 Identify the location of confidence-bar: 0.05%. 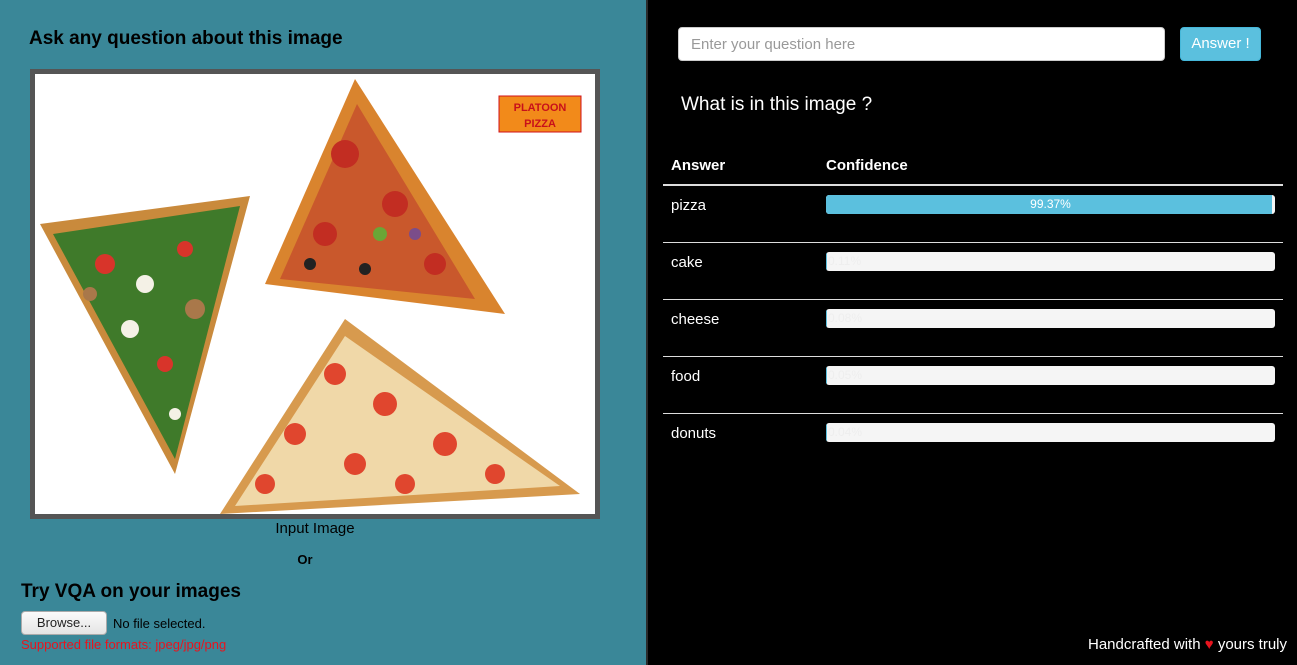
(1050, 375).